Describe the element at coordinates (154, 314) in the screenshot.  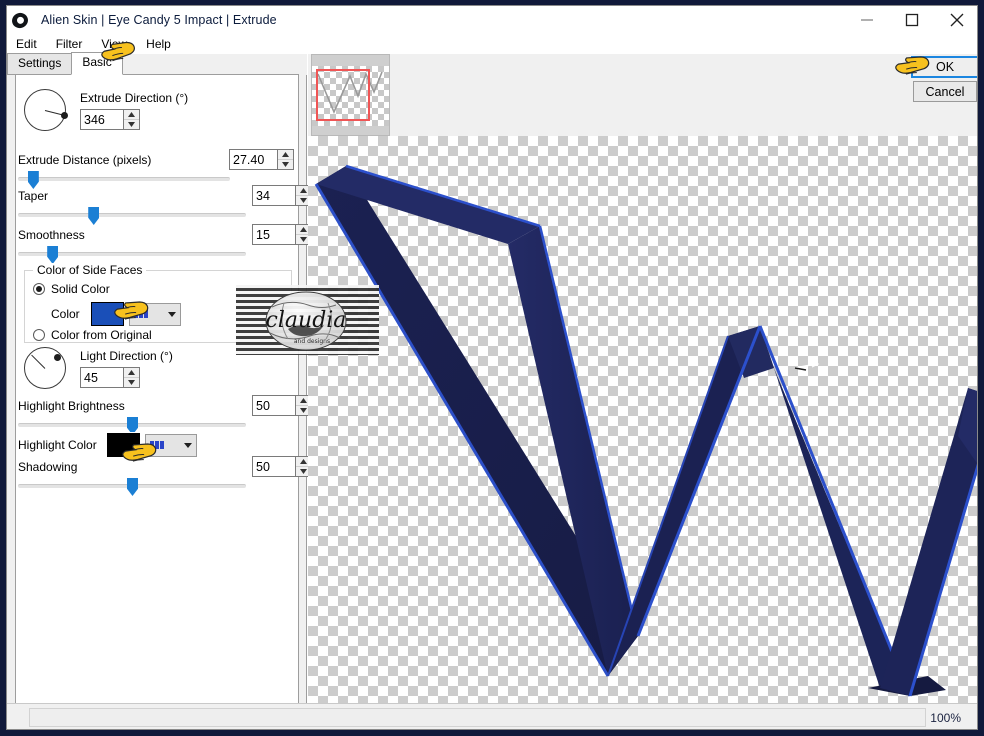
I see `side-face-palette-button` at that location.